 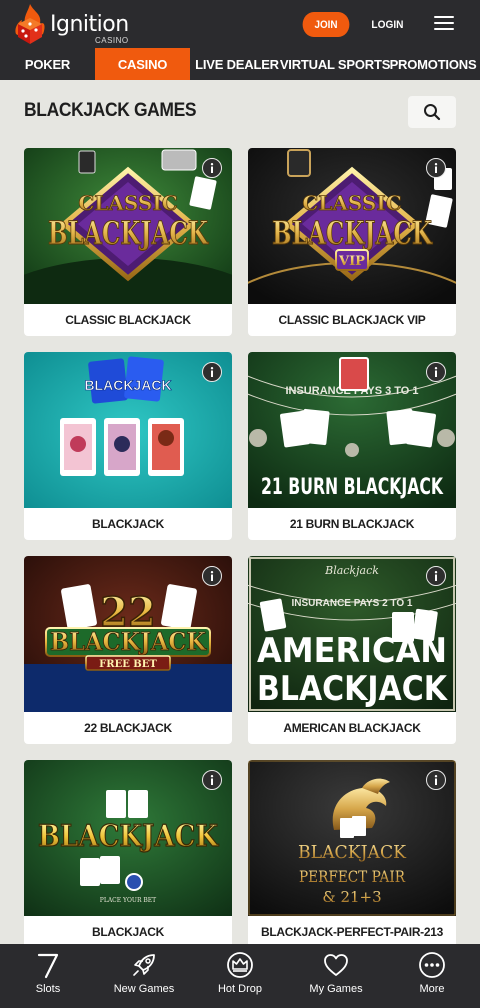 I want to click on nav-item-poker: POKER, so click(x=47, y=64).